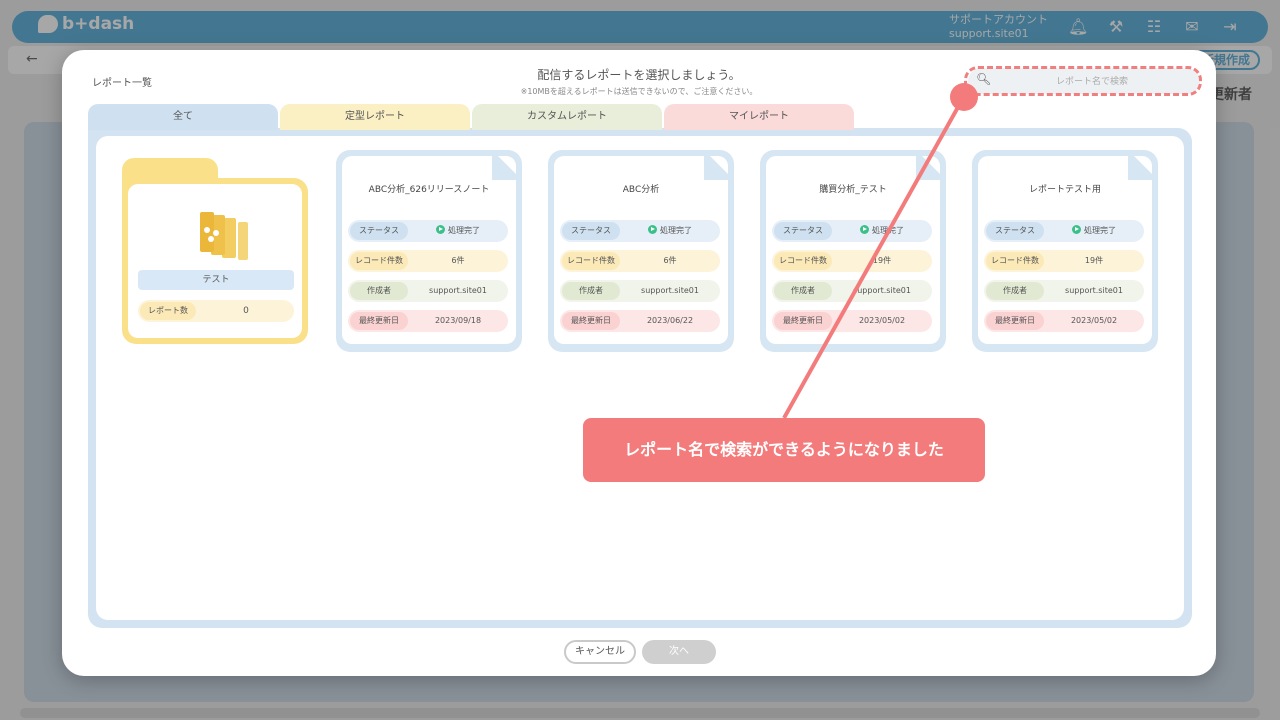 Image resolution: width=1280 pixels, height=720 pixels. I want to click on tab-custom-report: カスタムレポート, so click(567, 117).